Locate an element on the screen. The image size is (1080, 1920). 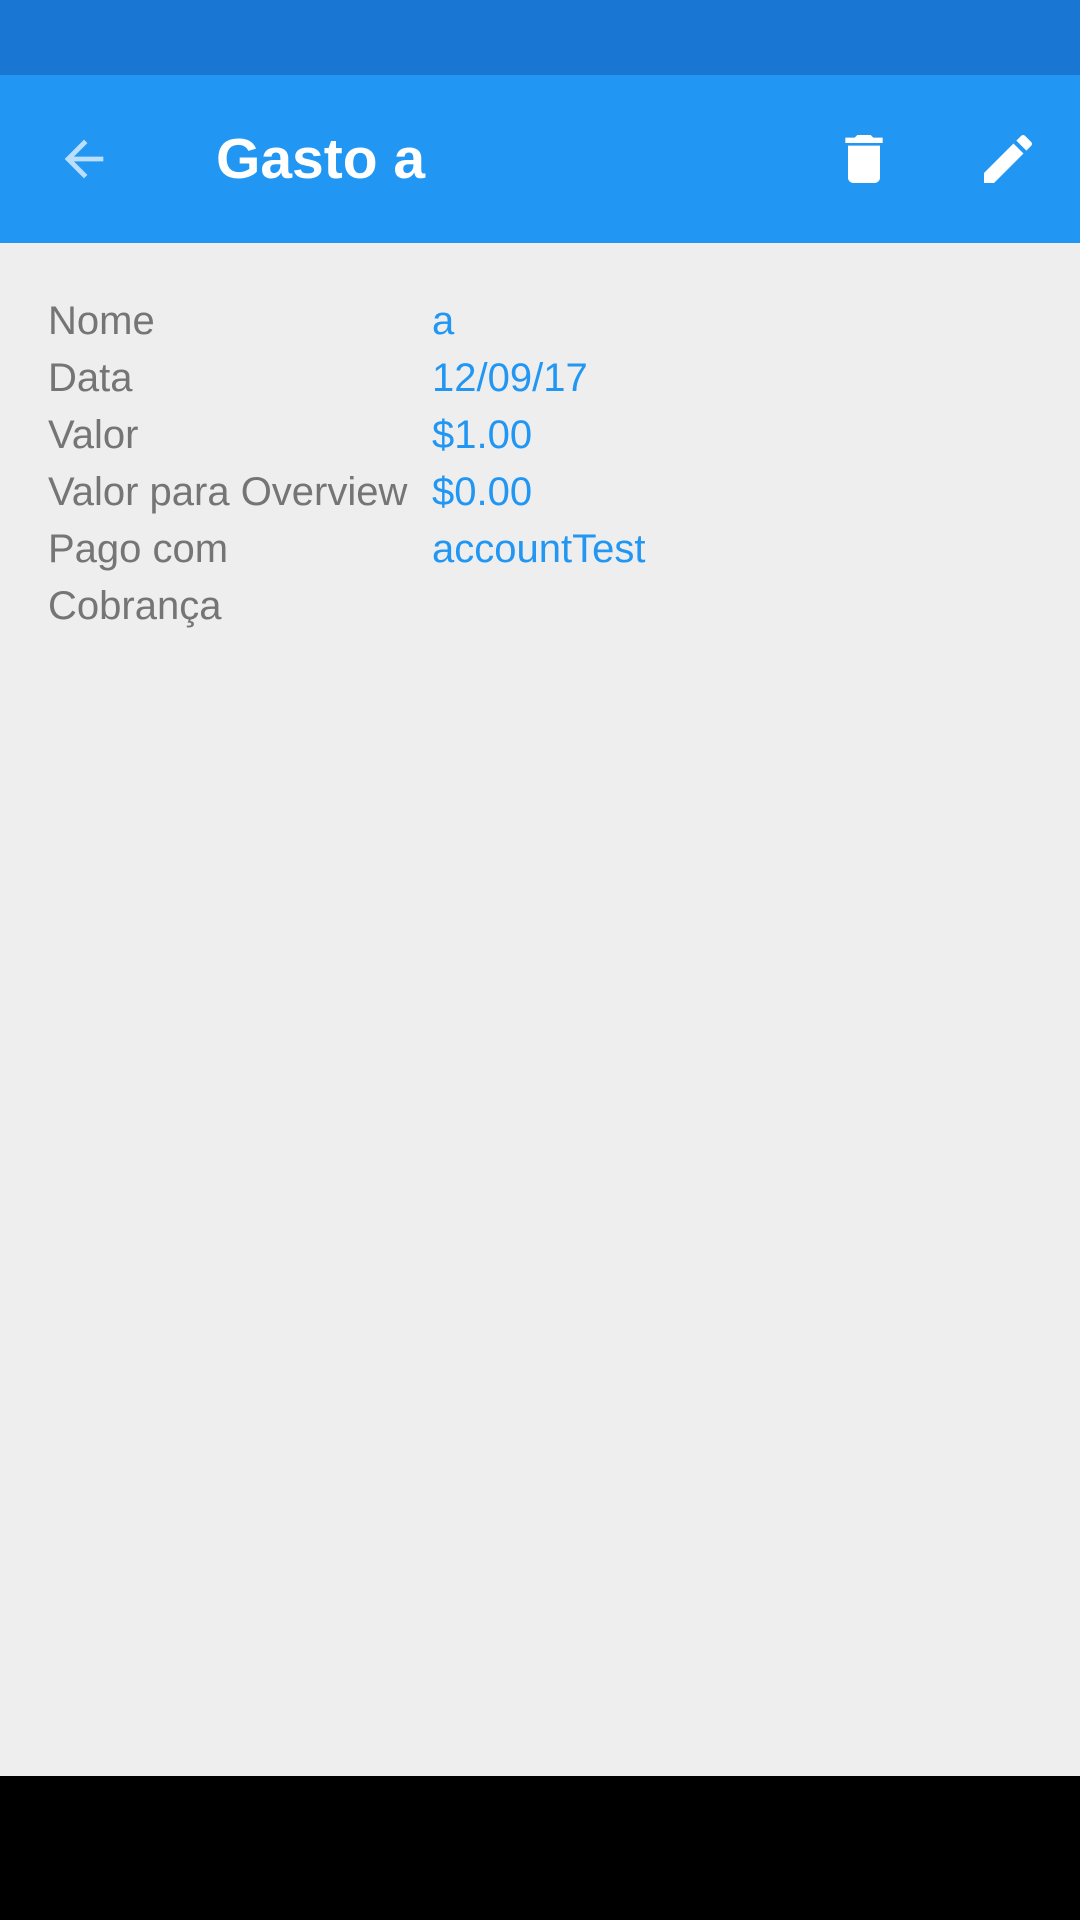
back-button is located at coordinates (84, 159).